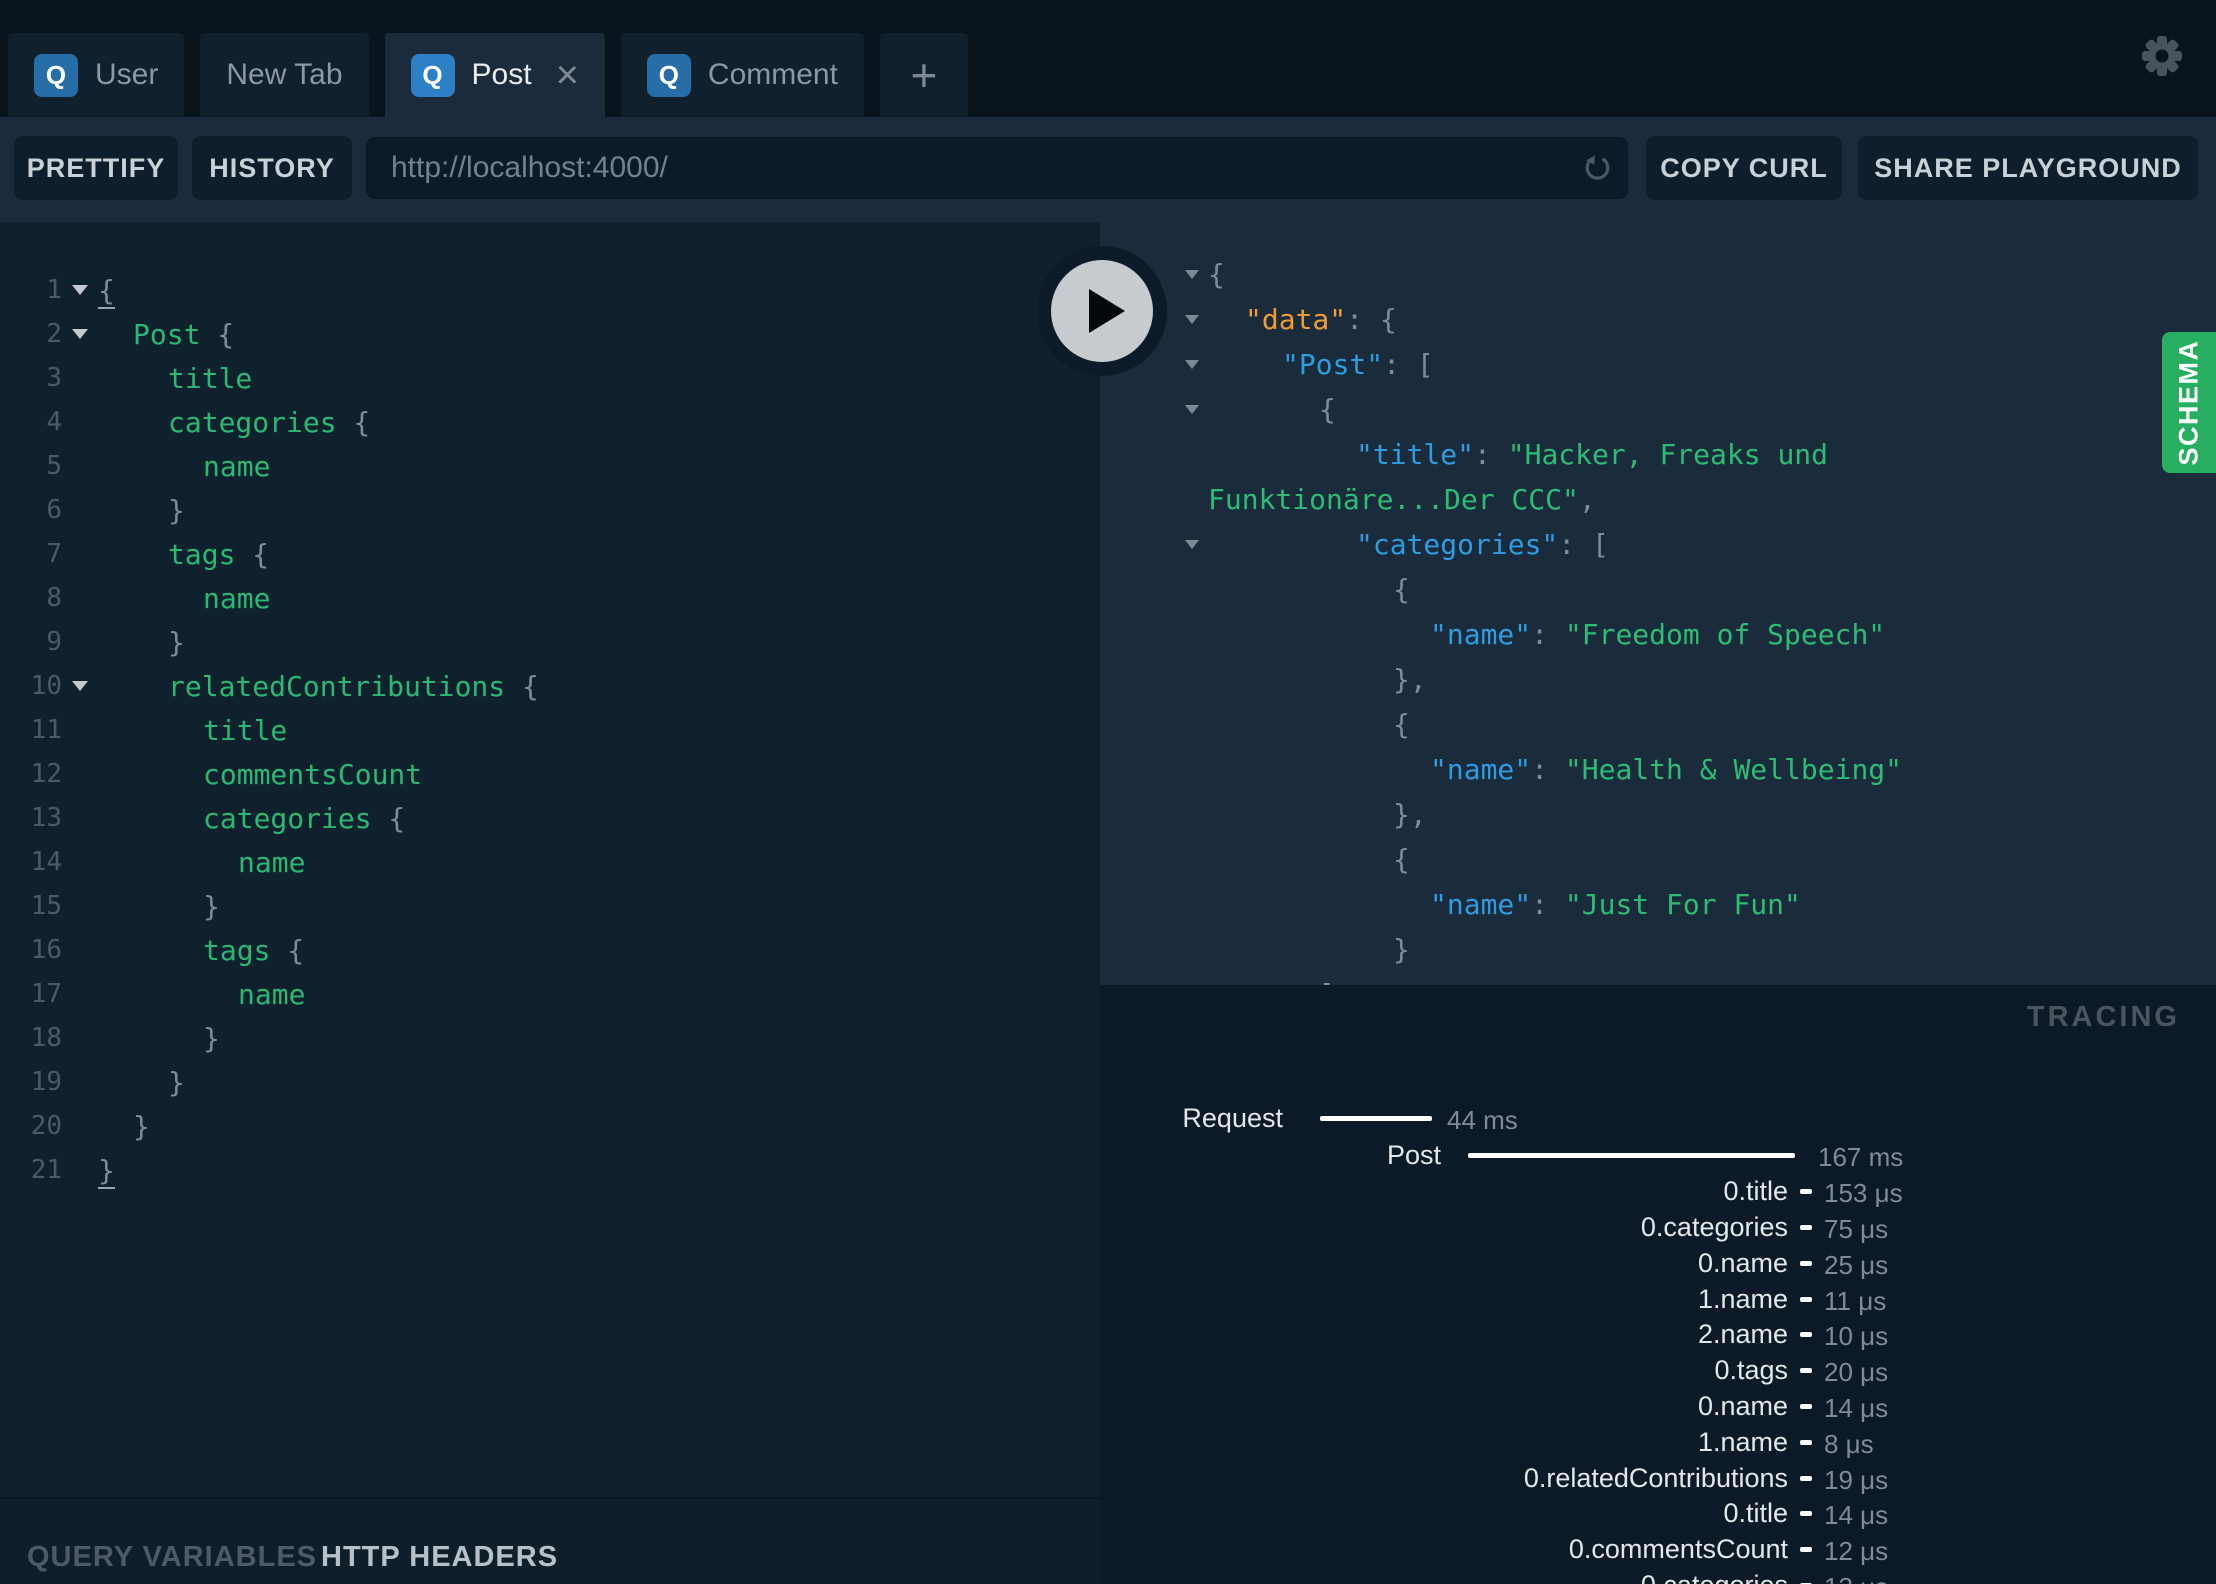 The image size is (2216, 1584). I want to click on tracing-row: 0.categories 13 μs, so click(1658, 1577).